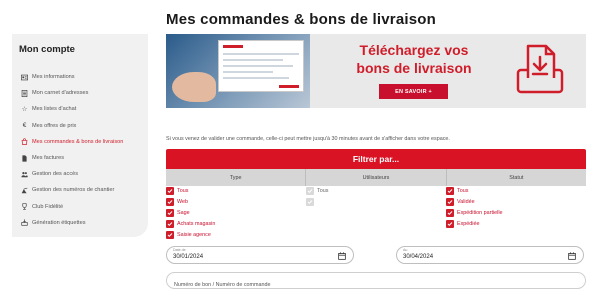 This screenshot has height=300, width=600. I want to click on euro-icon: €, so click(24, 126).